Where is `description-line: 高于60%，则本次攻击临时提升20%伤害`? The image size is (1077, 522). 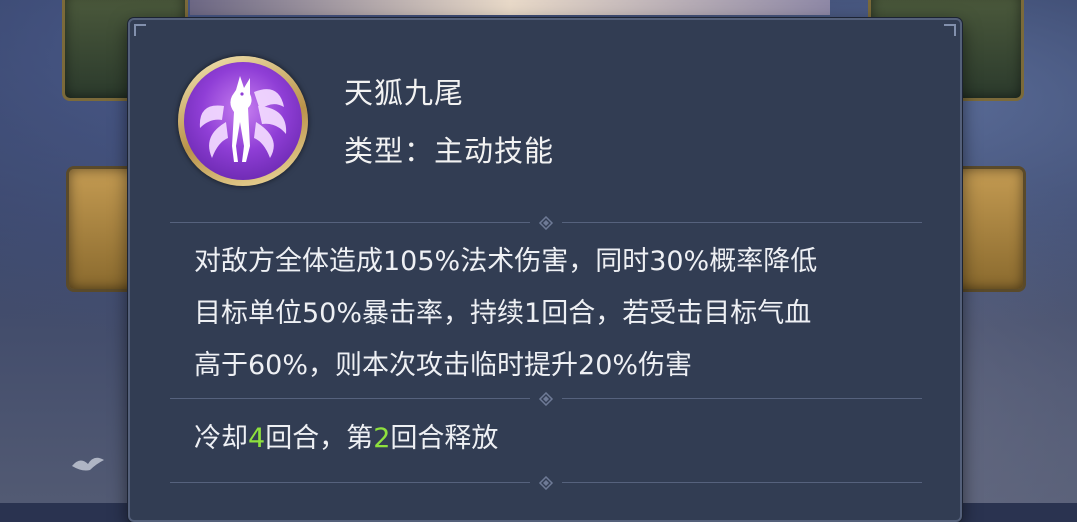 description-line: 高于60%，则本次攻击临时提升20%伤害 is located at coordinates (443, 365).